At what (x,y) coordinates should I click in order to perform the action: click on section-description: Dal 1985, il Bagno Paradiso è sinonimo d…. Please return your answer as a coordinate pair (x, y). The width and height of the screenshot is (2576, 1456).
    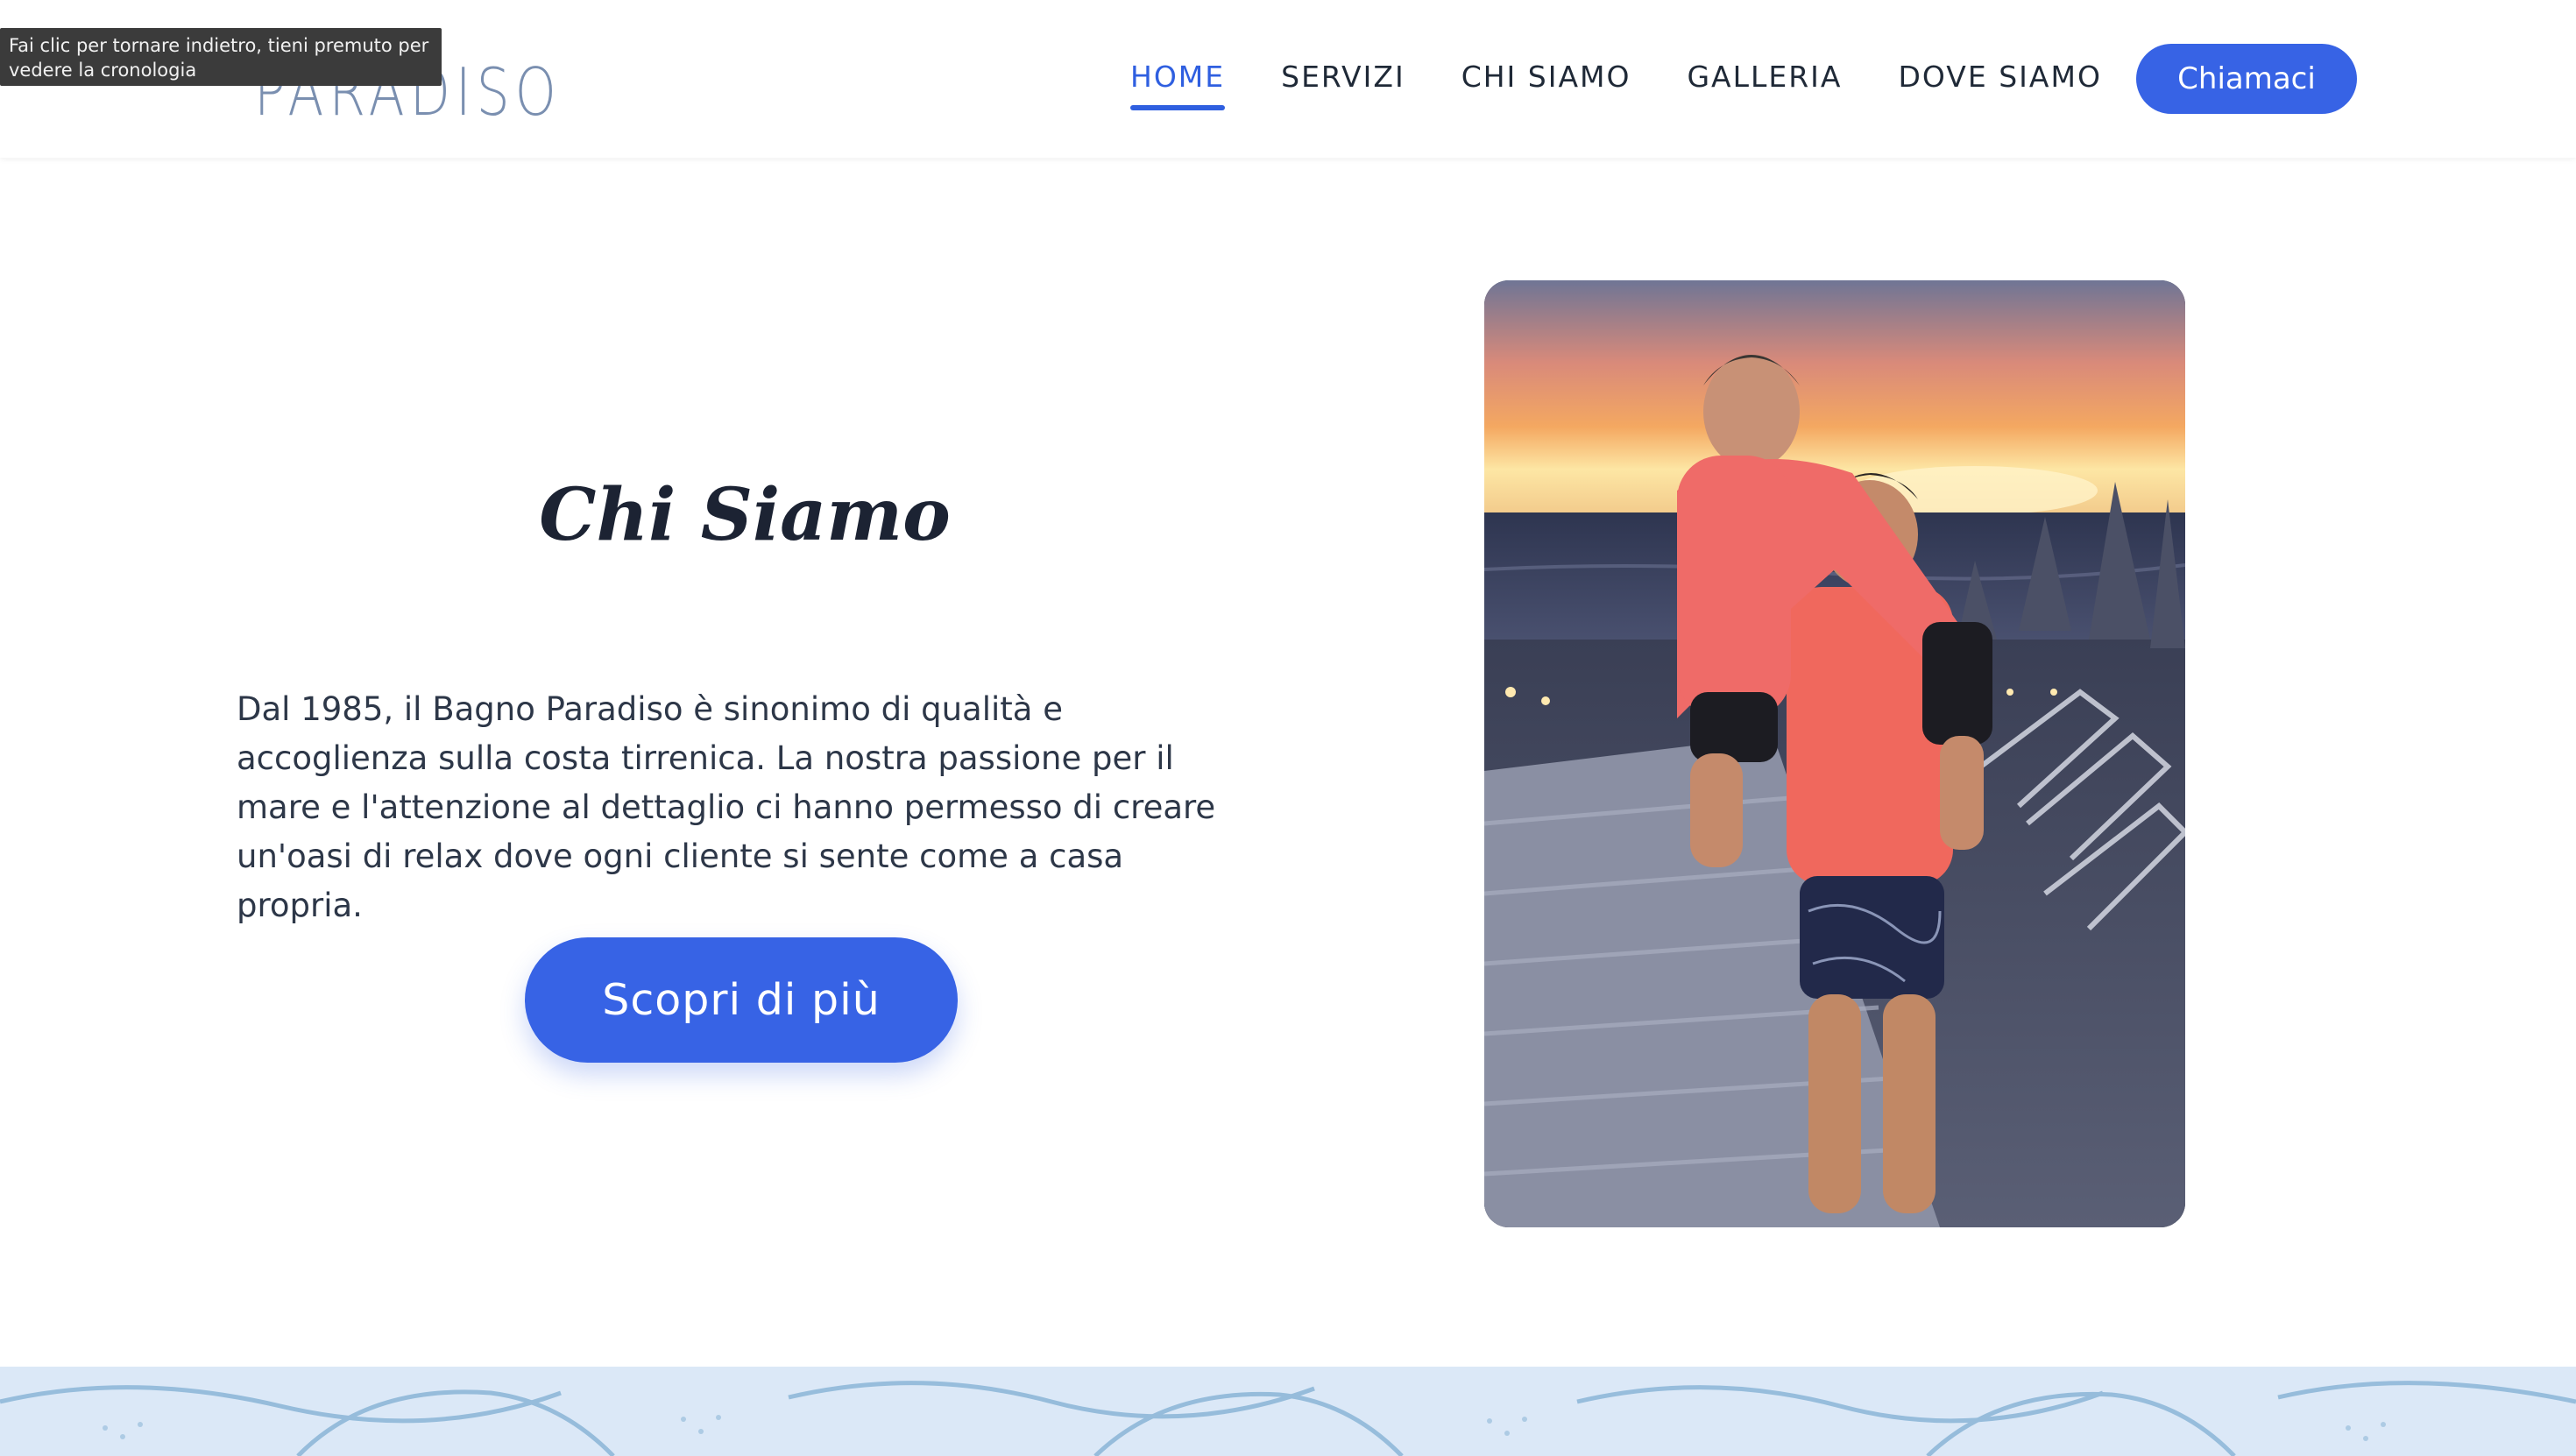
    Looking at the image, I should click on (726, 807).